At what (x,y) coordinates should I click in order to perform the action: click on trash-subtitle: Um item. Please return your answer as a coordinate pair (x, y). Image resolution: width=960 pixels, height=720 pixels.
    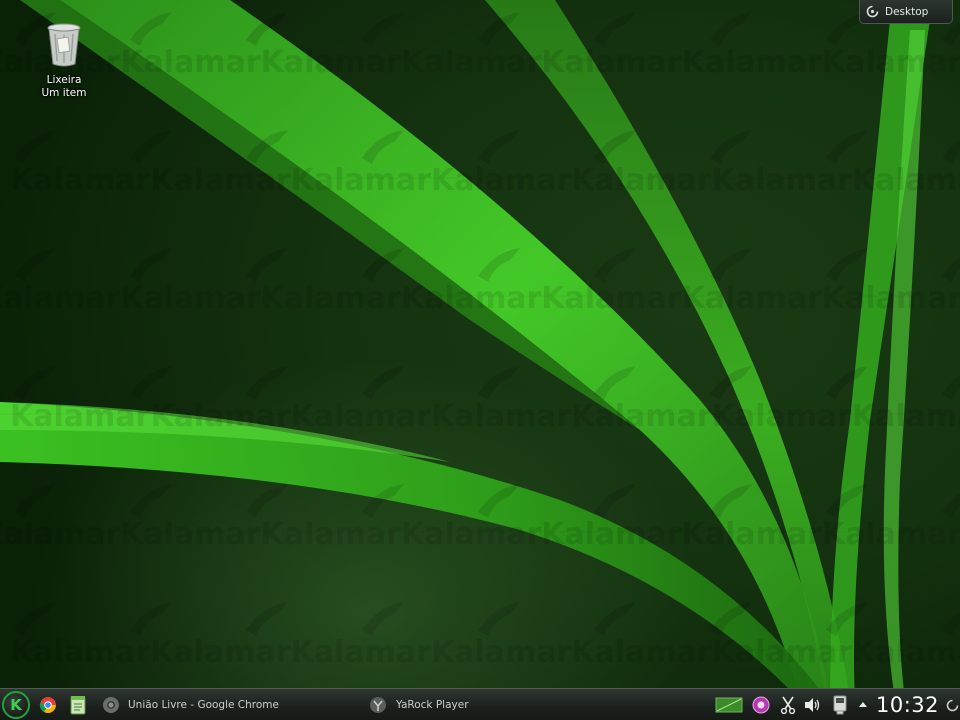
    Looking at the image, I should click on (64, 93).